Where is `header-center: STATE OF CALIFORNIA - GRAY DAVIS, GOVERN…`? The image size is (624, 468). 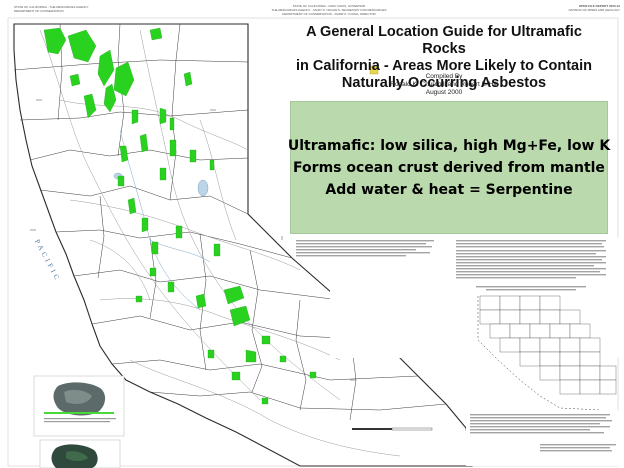 header-center: STATE OF CALIFORNIA - GRAY DAVIS, GOVERN… is located at coordinates (329, 10).